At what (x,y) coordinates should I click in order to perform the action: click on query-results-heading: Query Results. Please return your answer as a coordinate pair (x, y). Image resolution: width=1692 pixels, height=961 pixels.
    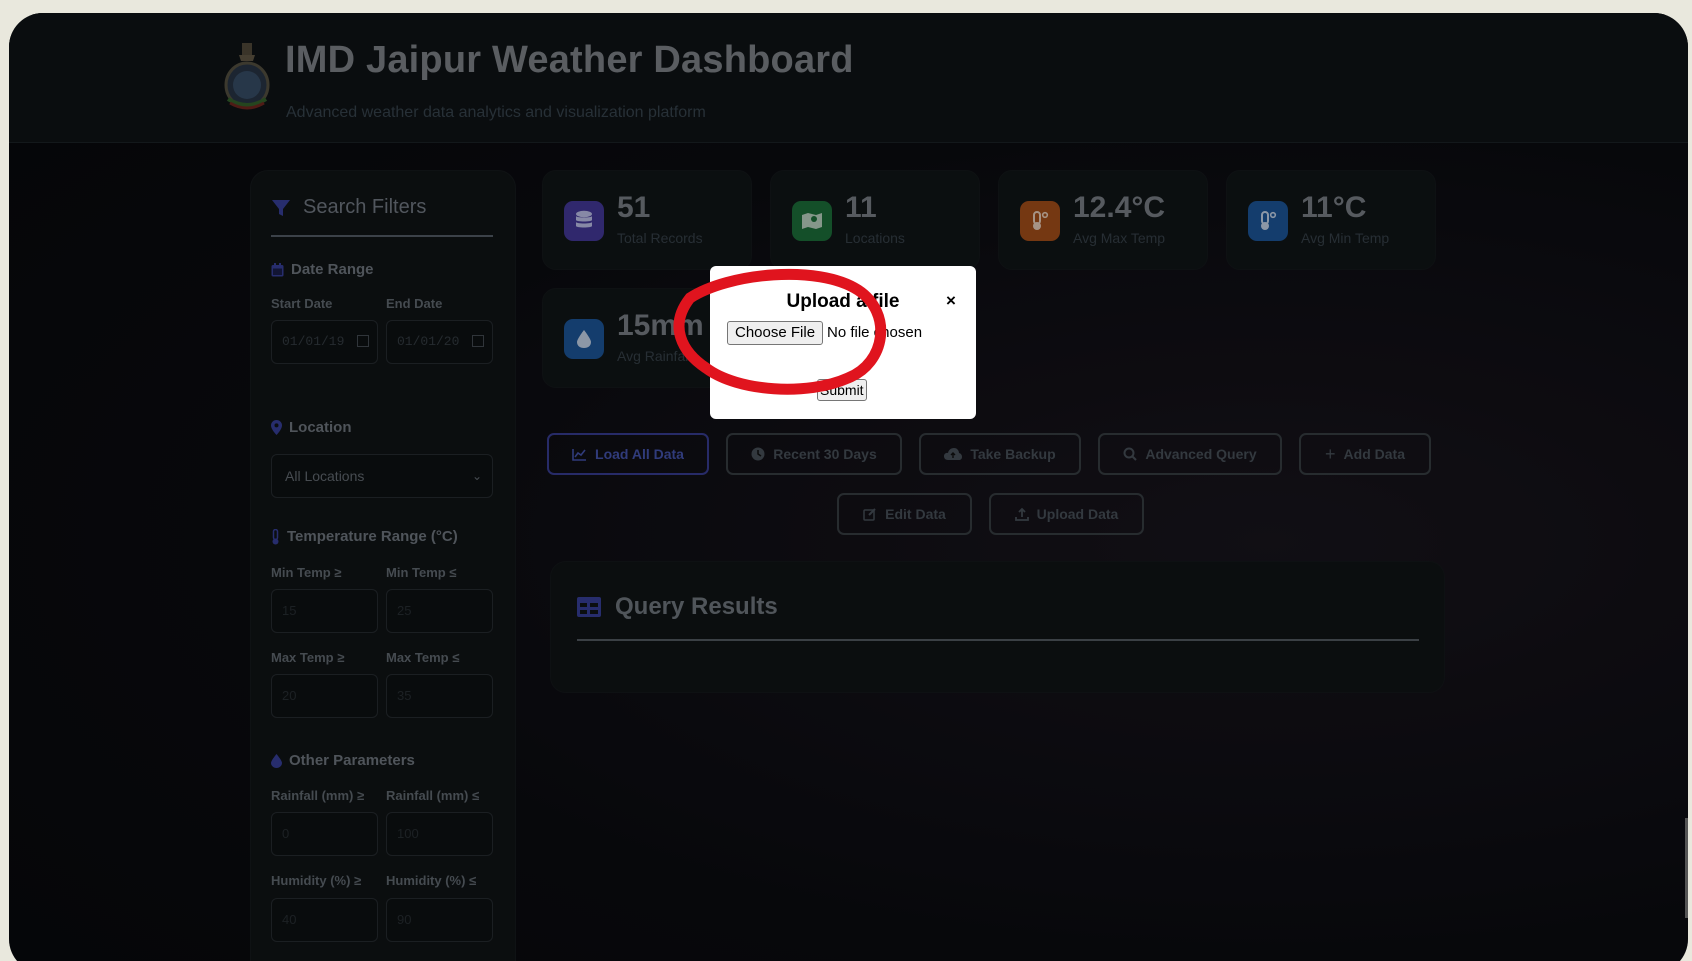
    Looking at the image, I should click on (677, 607).